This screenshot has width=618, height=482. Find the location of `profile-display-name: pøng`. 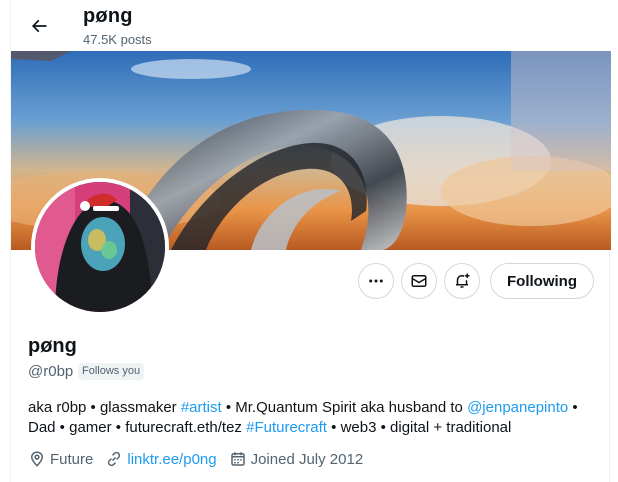

profile-display-name: pøng is located at coordinates (52, 346).